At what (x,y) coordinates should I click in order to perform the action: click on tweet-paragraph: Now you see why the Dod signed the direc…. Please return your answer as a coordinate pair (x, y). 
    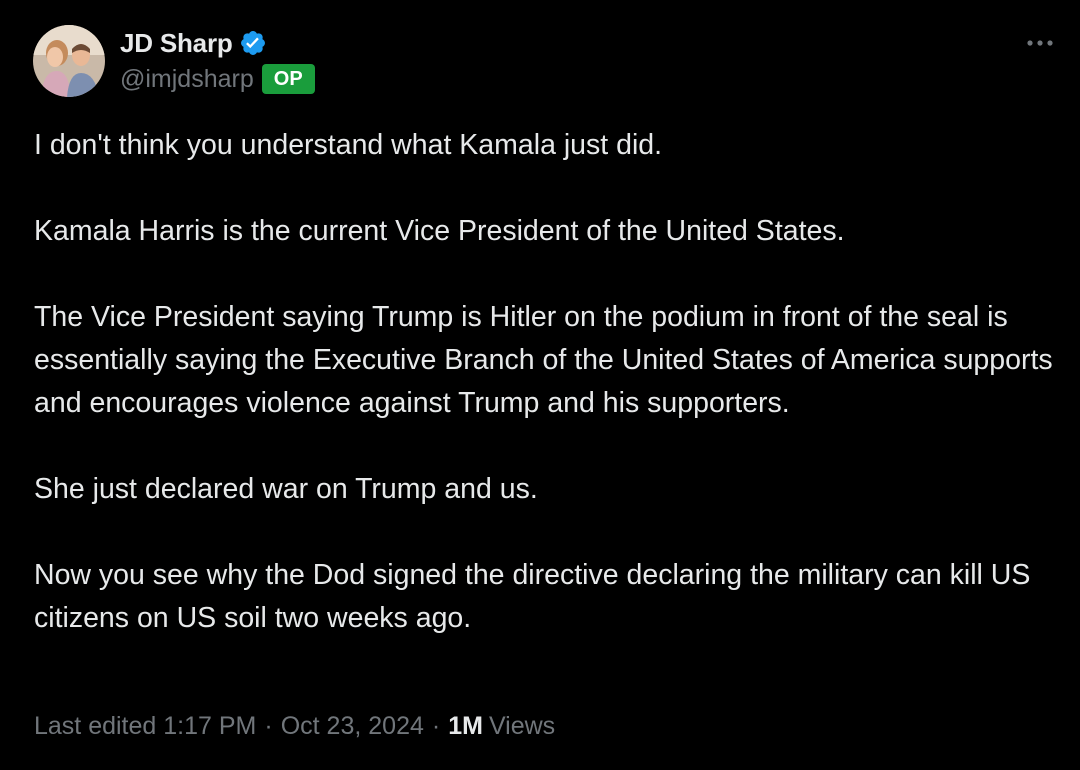
    Looking at the image, I should click on (532, 596).